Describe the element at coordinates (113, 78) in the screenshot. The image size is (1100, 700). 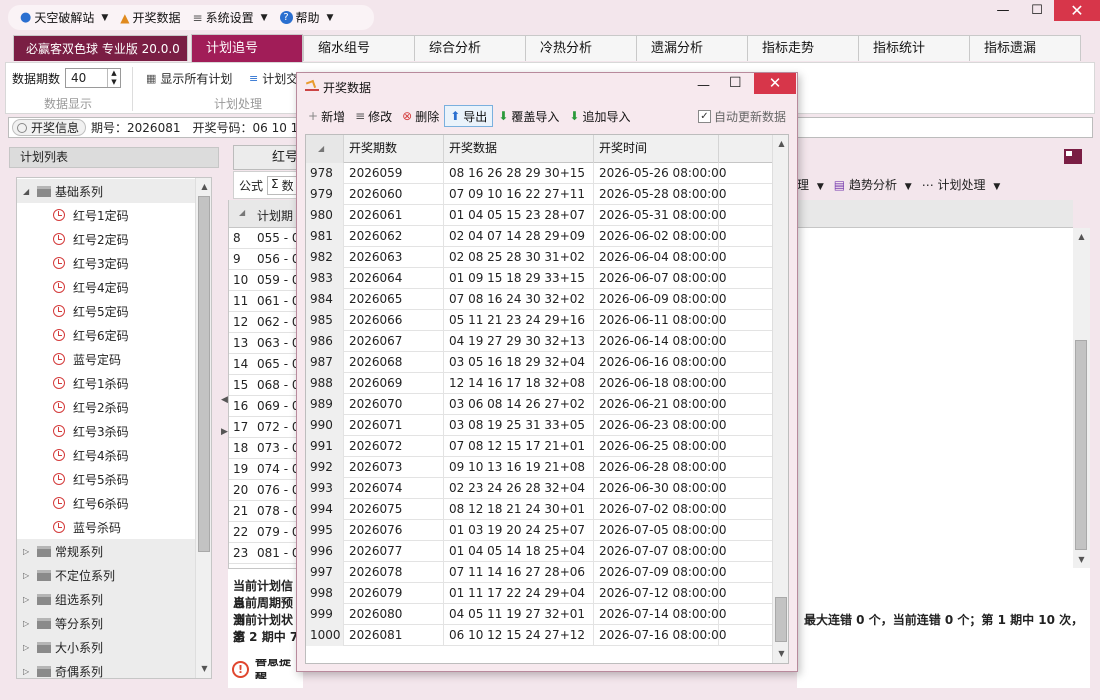
I see `stepper-arrows-icon: ▲ ▼` at that location.